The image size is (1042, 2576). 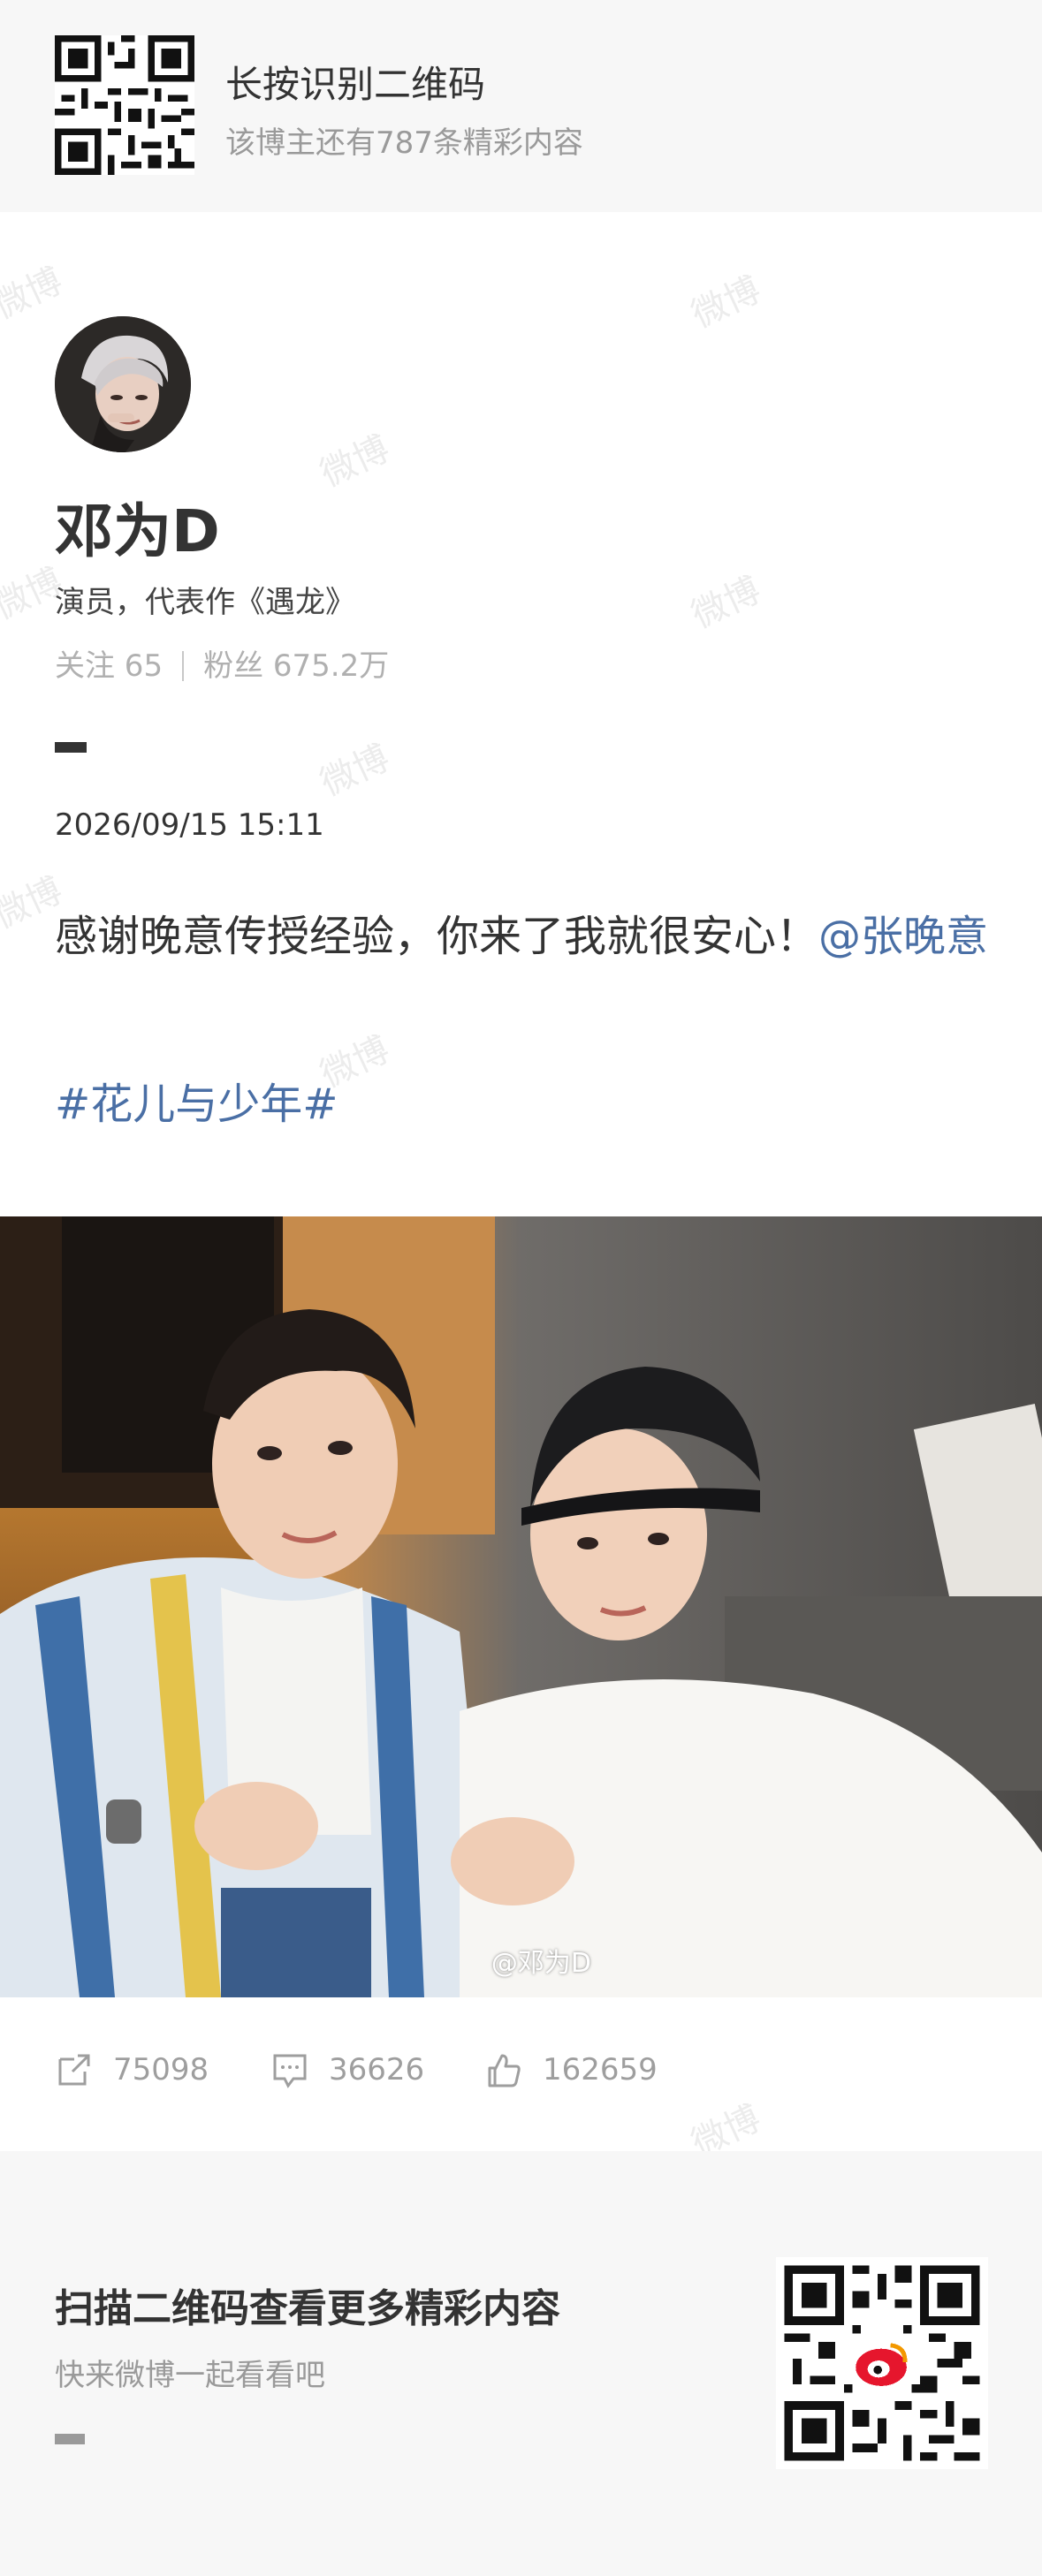 I want to click on repost-count: 75098, so click(x=161, y=2069).